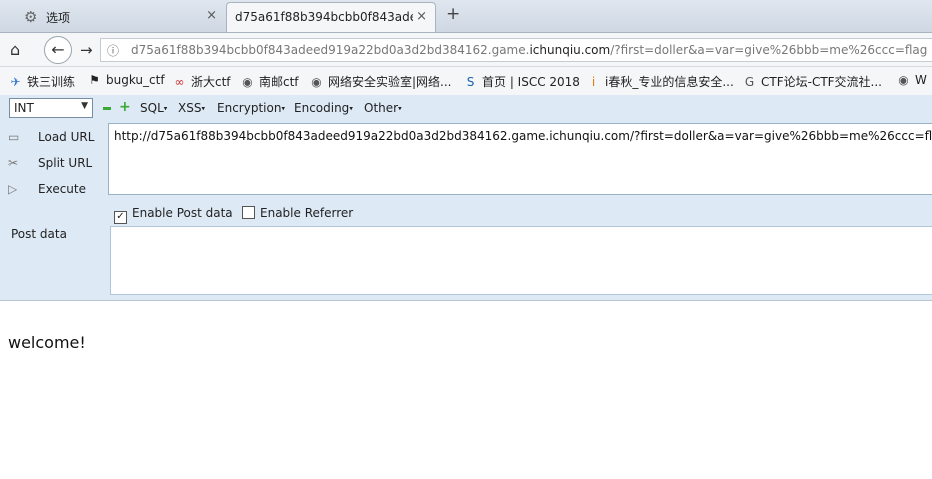 The height and width of the screenshot is (479, 932). Describe the element at coordinates (15, 82) in the screenshot. I see `bookmark-icon: ✈` at that location.